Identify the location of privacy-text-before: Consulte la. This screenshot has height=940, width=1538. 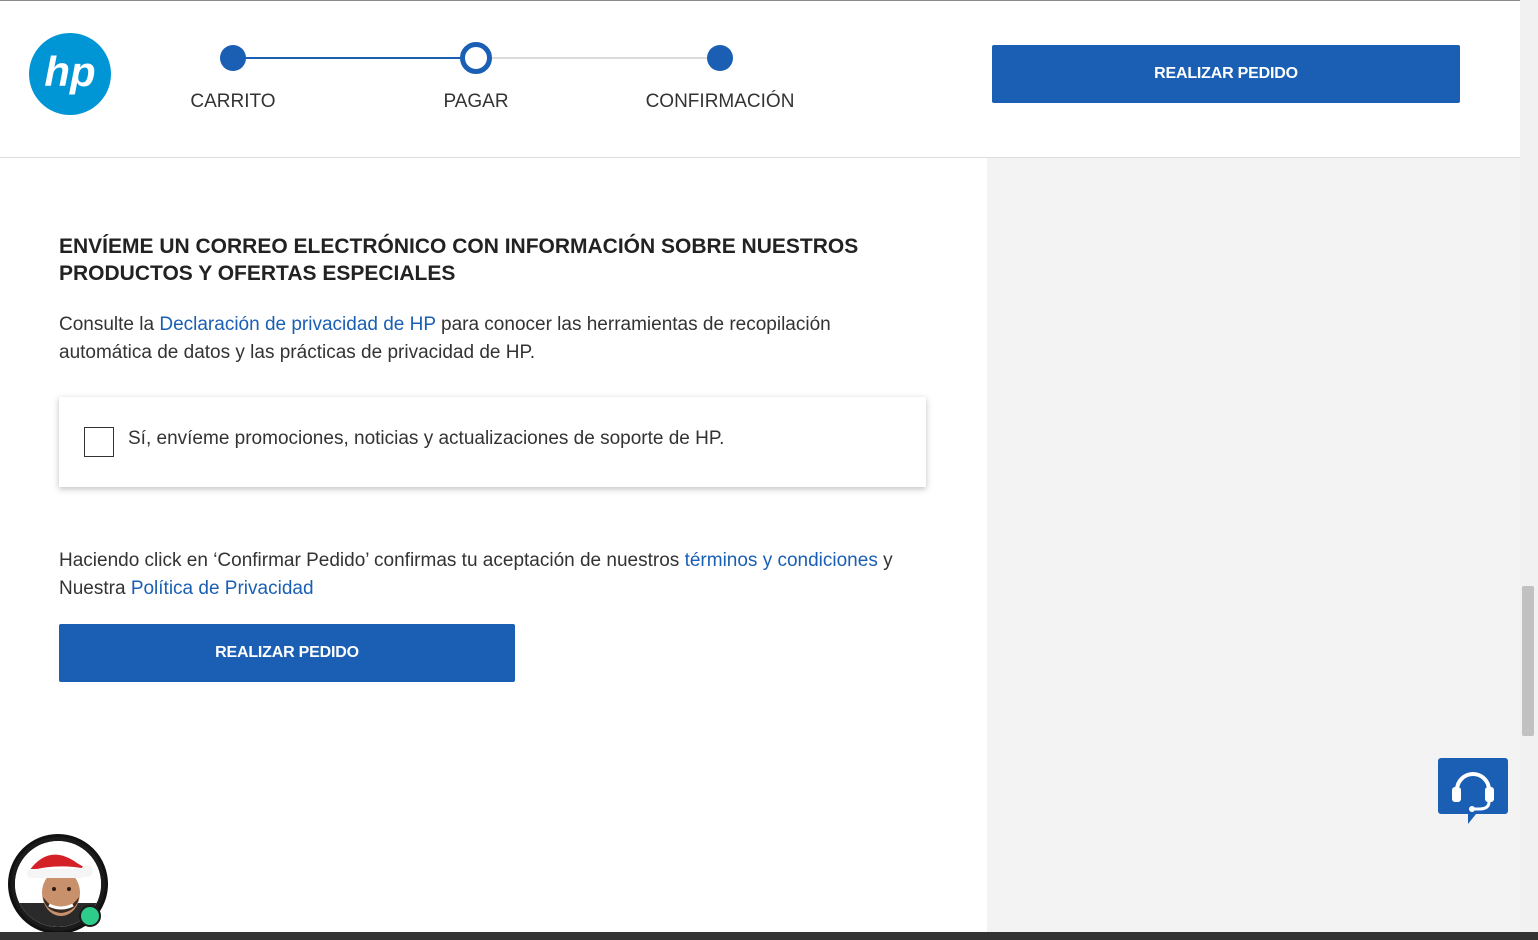
(109, 324).